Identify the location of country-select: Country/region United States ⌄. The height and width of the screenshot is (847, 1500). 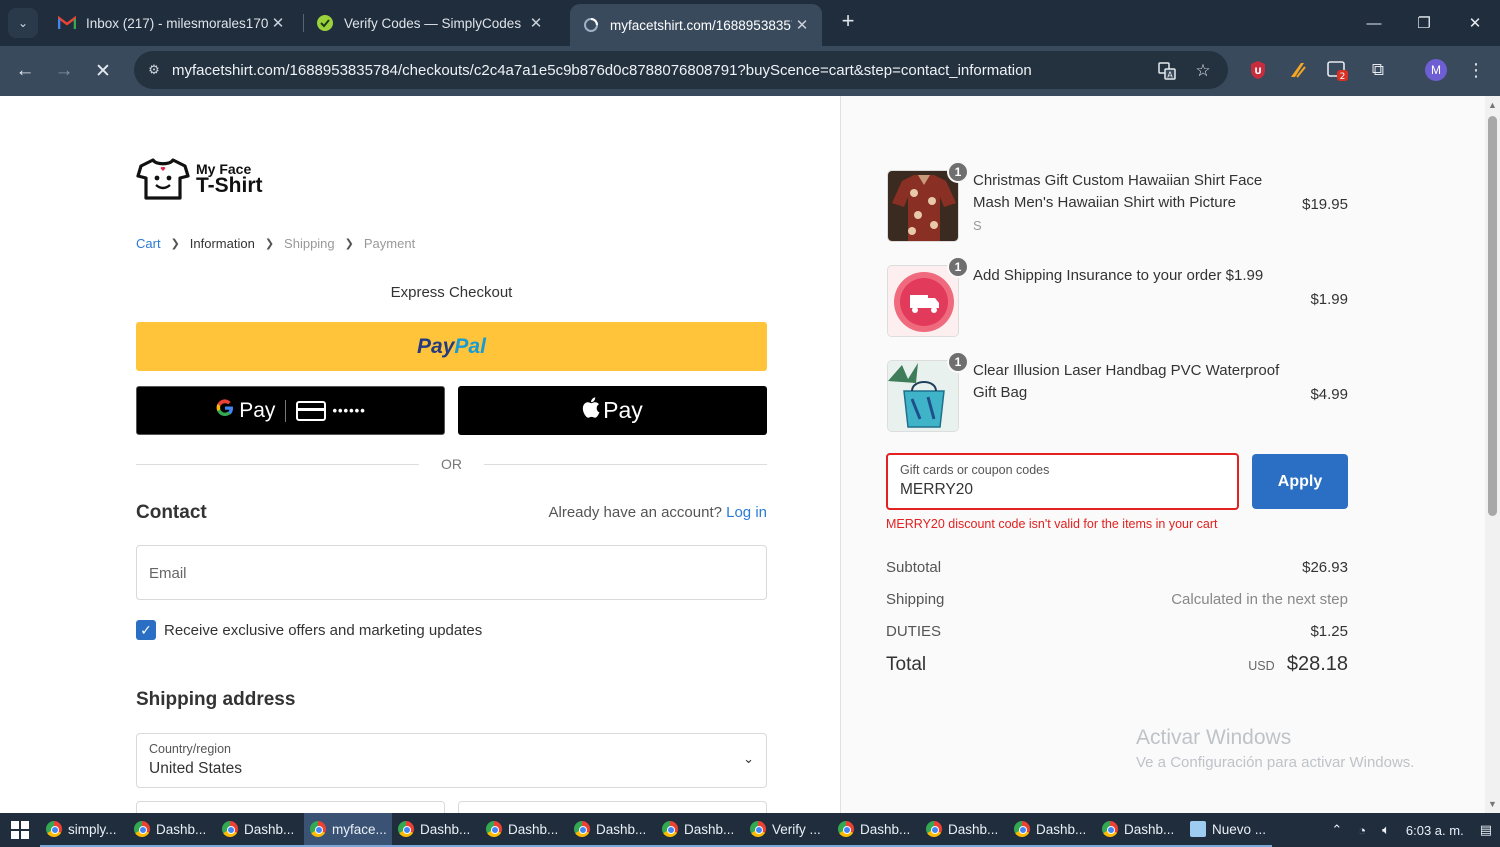
(451, 760).